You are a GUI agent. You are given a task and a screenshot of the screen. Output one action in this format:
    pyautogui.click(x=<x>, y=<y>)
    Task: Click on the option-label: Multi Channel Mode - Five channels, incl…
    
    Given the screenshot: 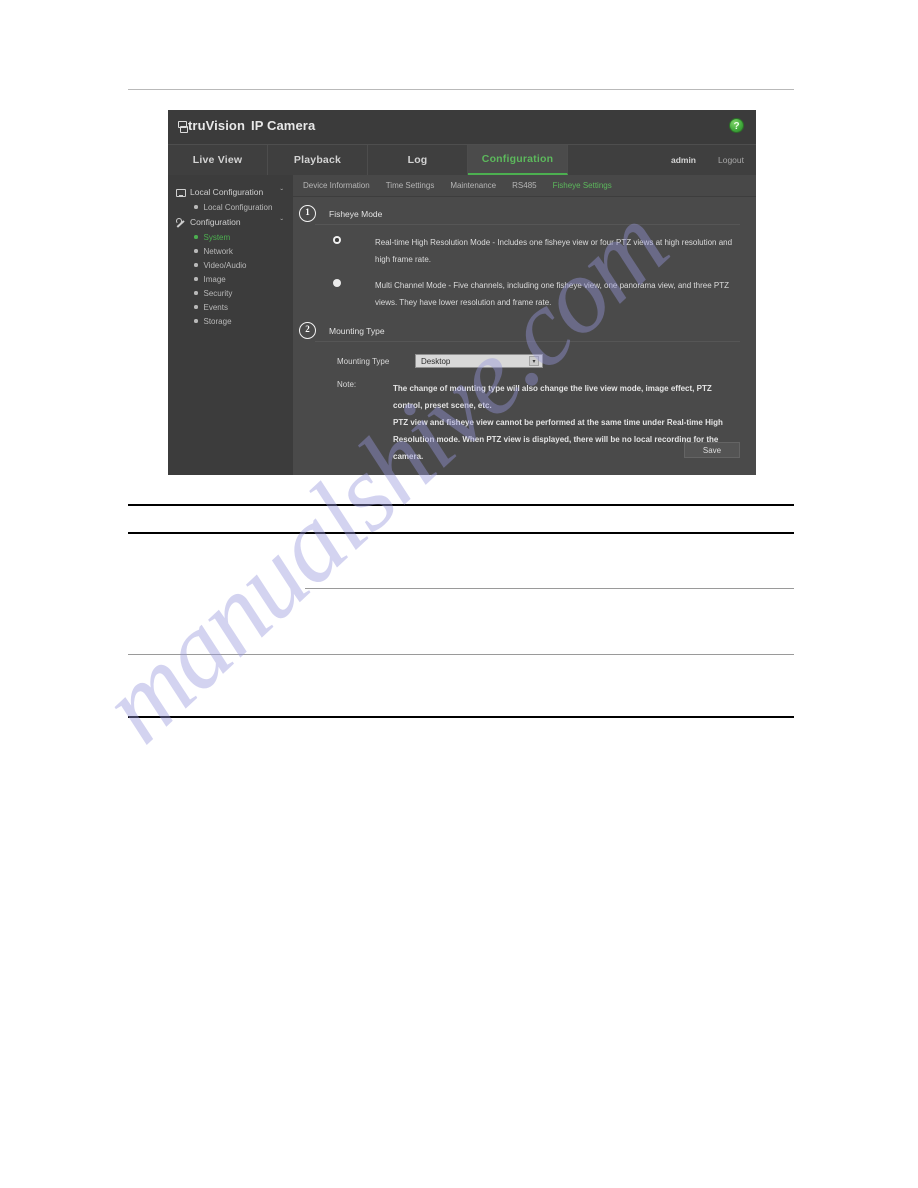 What is the action you would take?
    pyautogui.click(x=552, y=294)
    